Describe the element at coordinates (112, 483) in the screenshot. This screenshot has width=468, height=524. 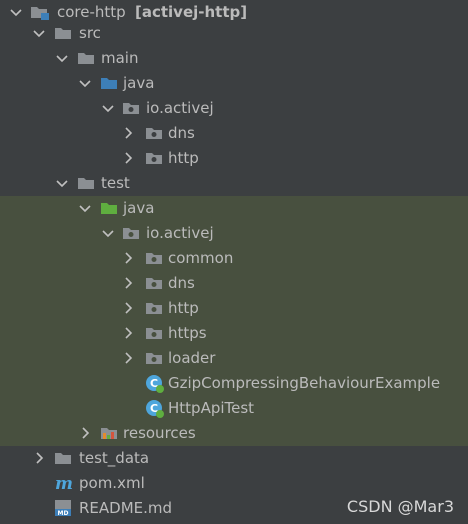
I see `tree-label: pom.xml` at that location.